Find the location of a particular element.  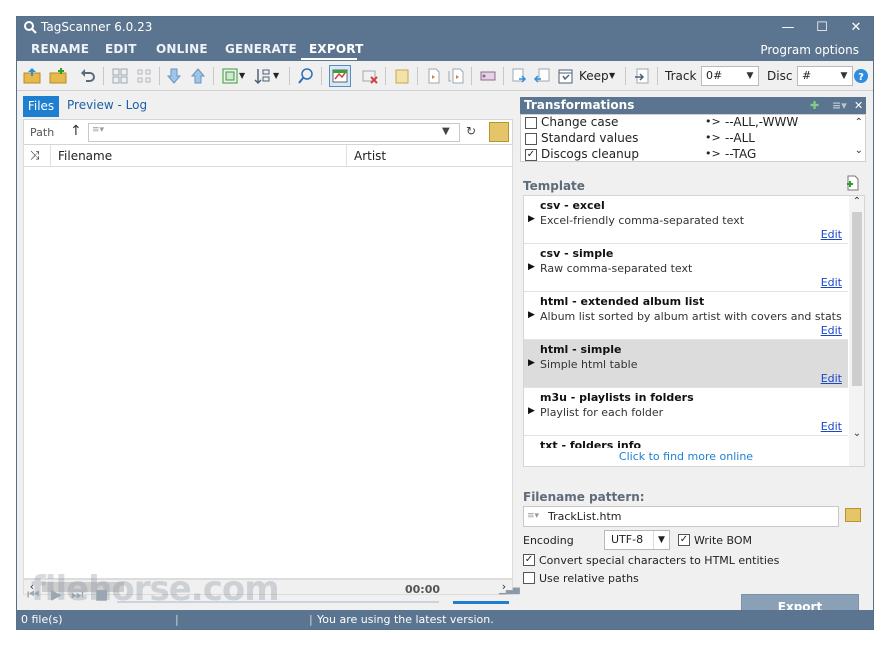

next-icon: ⏭ is located at coordinates (77, 595).